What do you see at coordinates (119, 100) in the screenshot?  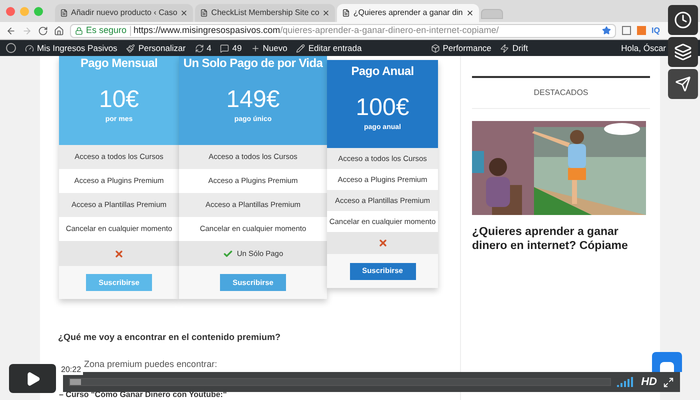 I see `plan-price: 10€` at bounding box center [119, 100].